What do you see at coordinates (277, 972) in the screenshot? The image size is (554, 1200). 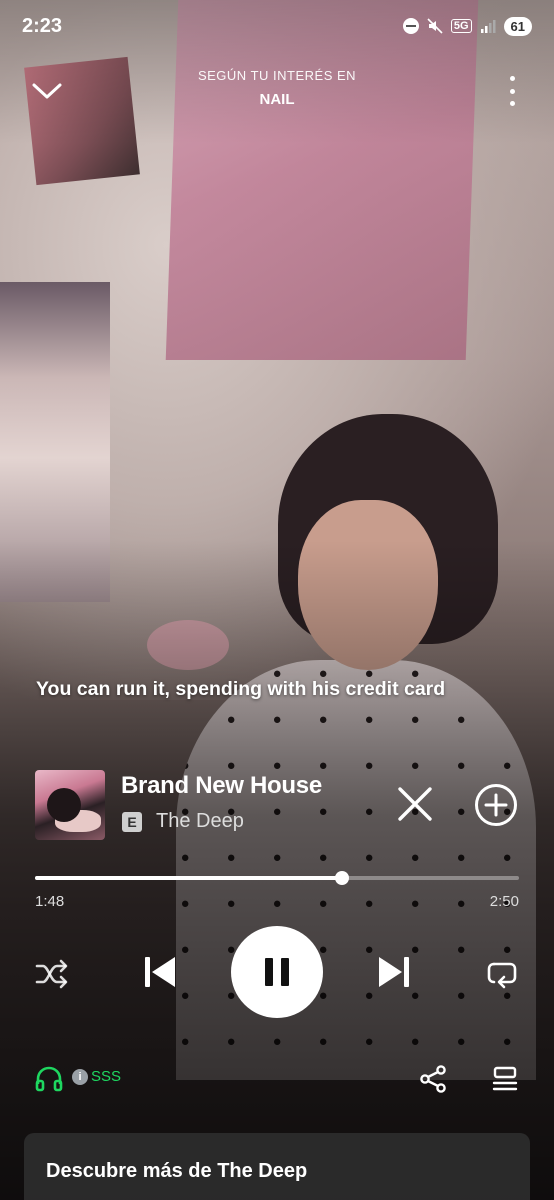 I see `pause-button` at bounding box center [277, 972].